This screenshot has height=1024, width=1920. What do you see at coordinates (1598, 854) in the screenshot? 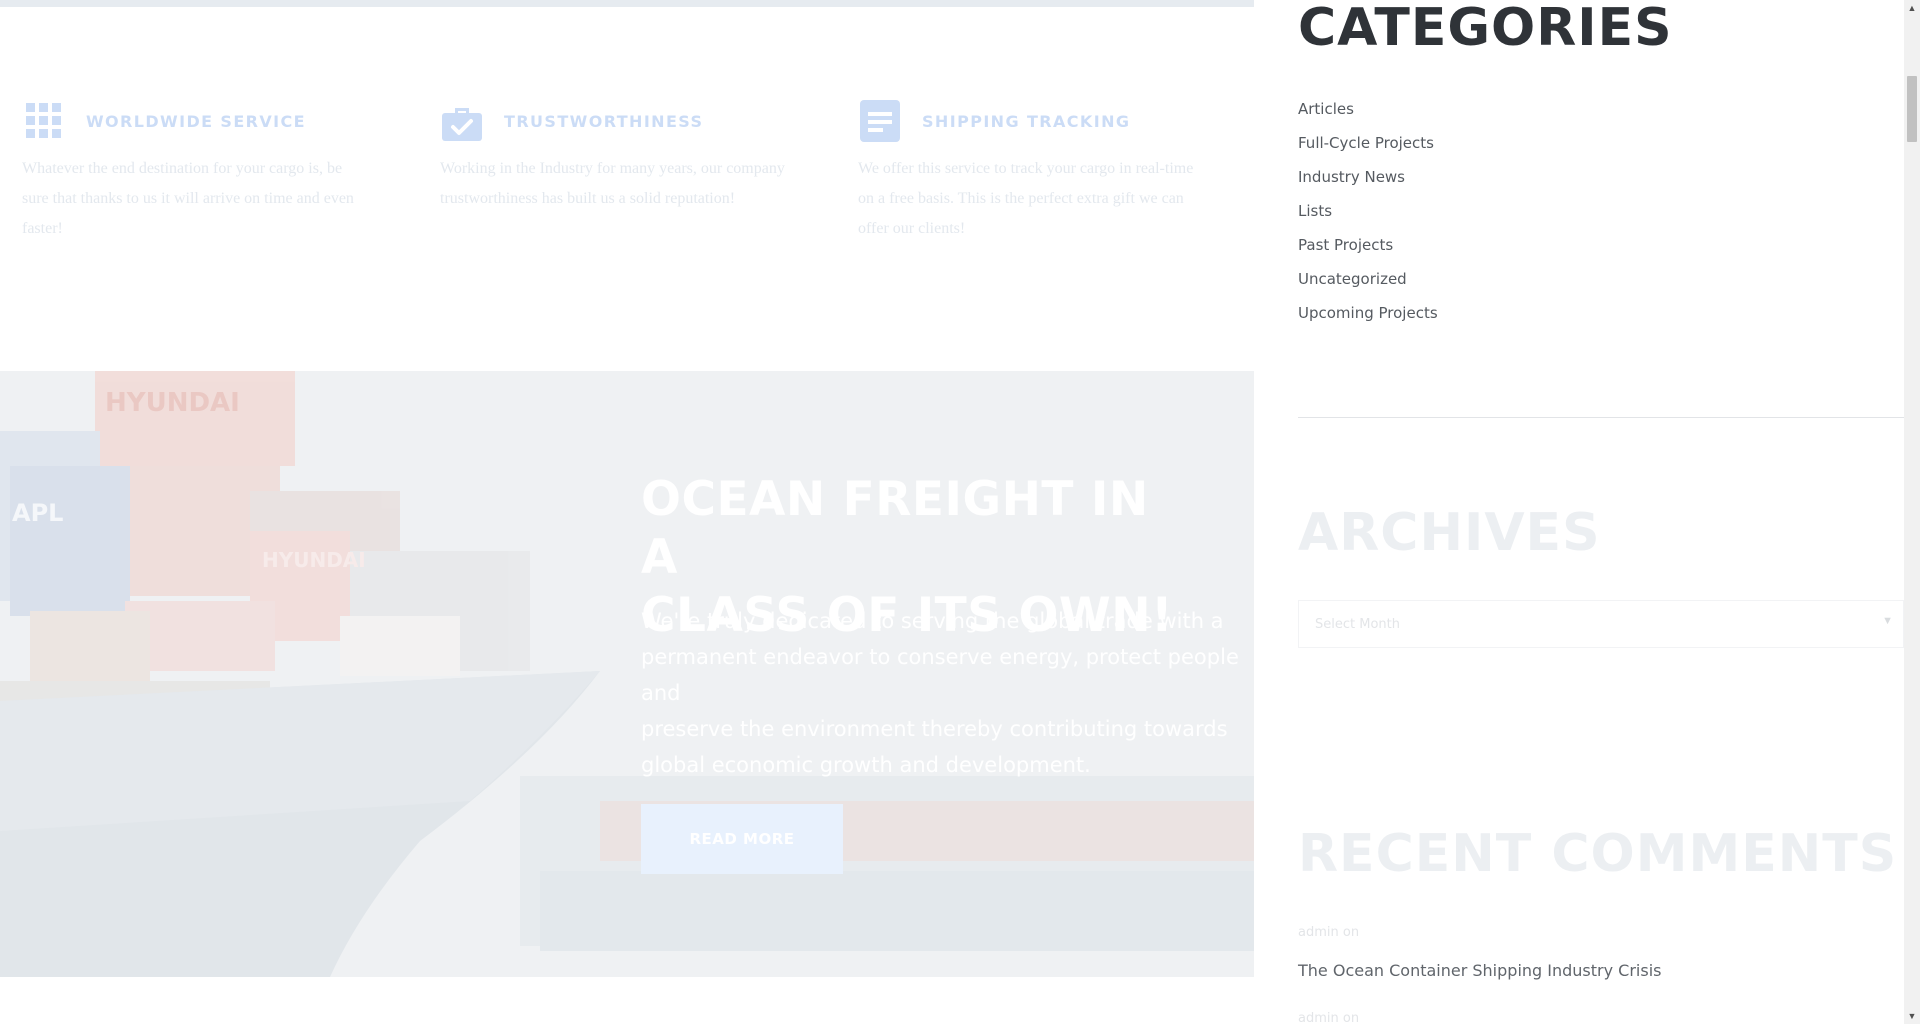
I see `recent-comments-title: RECENT COMMENTS` at bounding box center [1598, 854].